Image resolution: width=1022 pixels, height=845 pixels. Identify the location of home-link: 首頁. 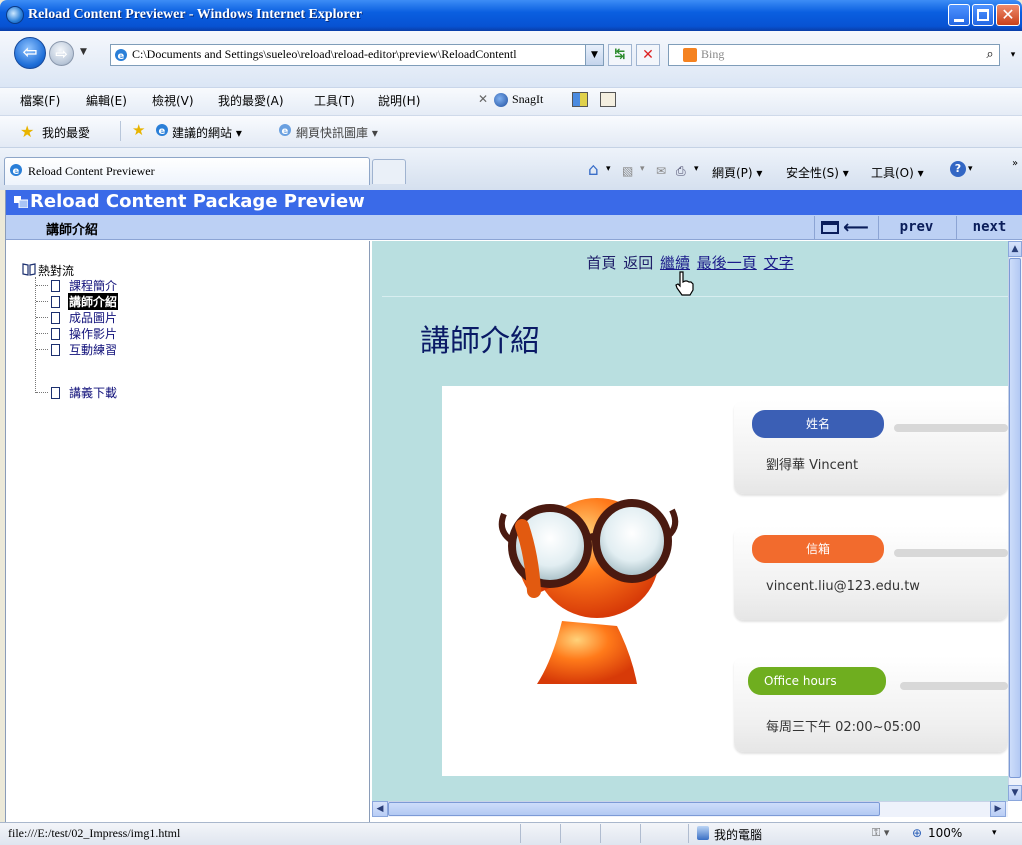
(601, 263).